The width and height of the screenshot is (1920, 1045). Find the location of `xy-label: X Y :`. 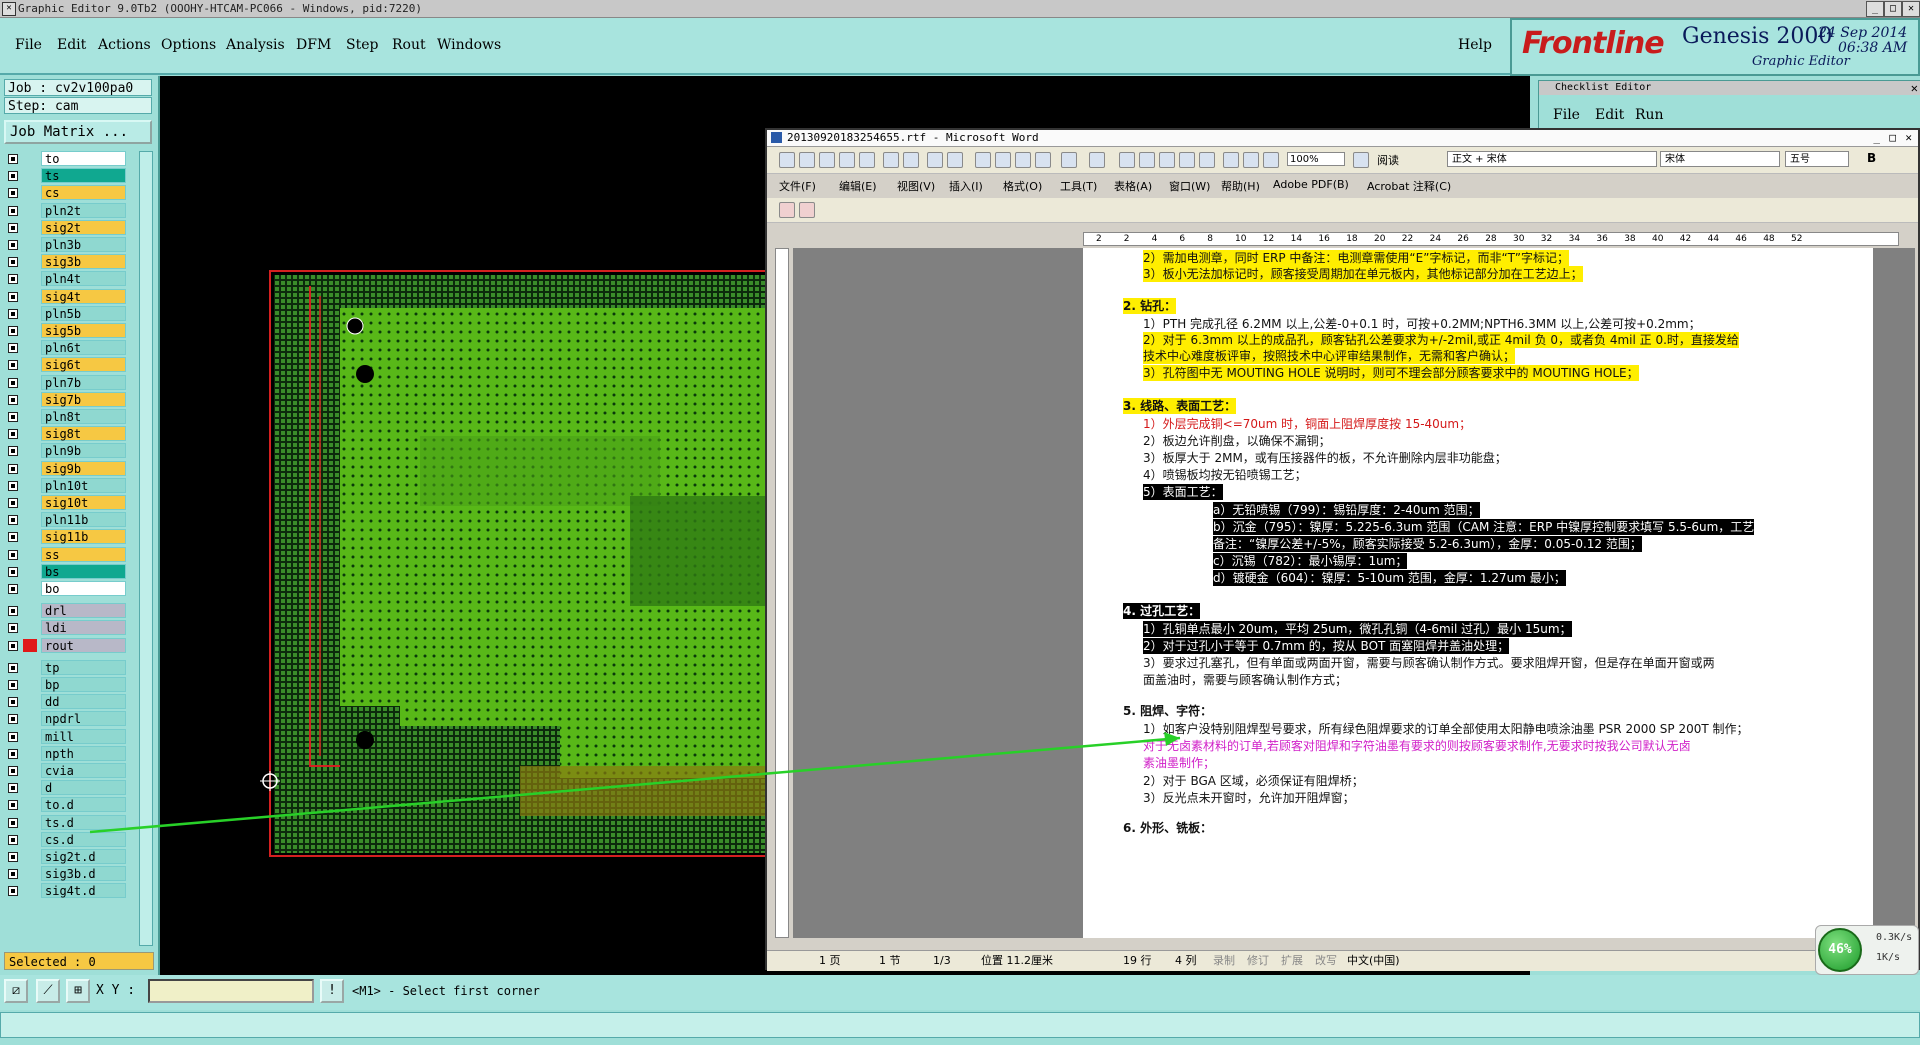

xy-label: X Y : is located at coordinates (116, 990).